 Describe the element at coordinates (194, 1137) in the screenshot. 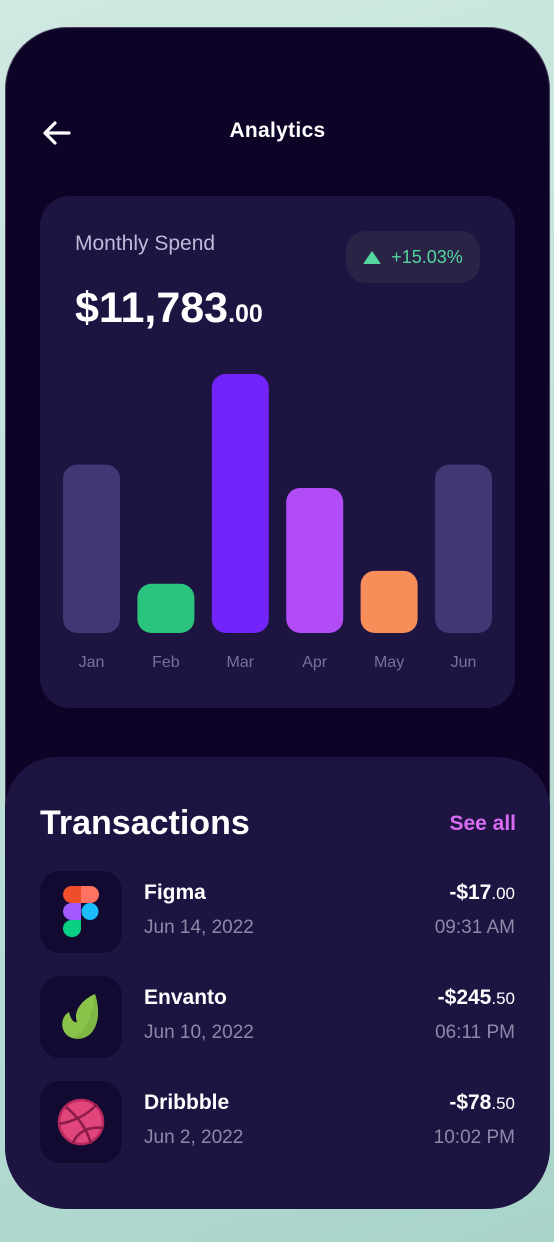

I see `transaction-date: Jun 2, 2022` at that location.